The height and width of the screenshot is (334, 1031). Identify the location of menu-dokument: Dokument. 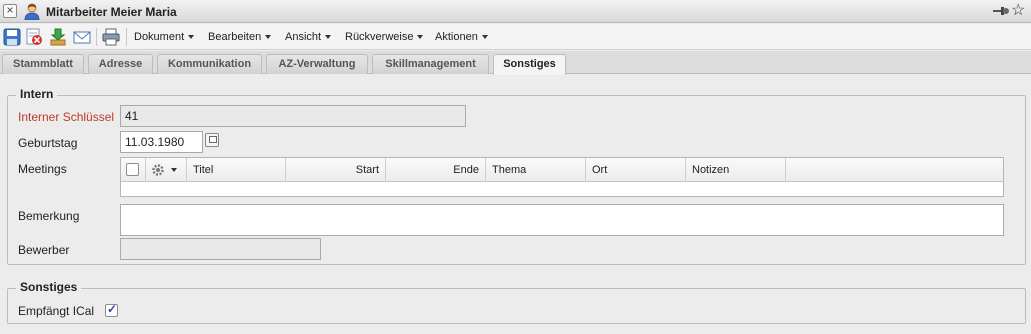
(164, 37).